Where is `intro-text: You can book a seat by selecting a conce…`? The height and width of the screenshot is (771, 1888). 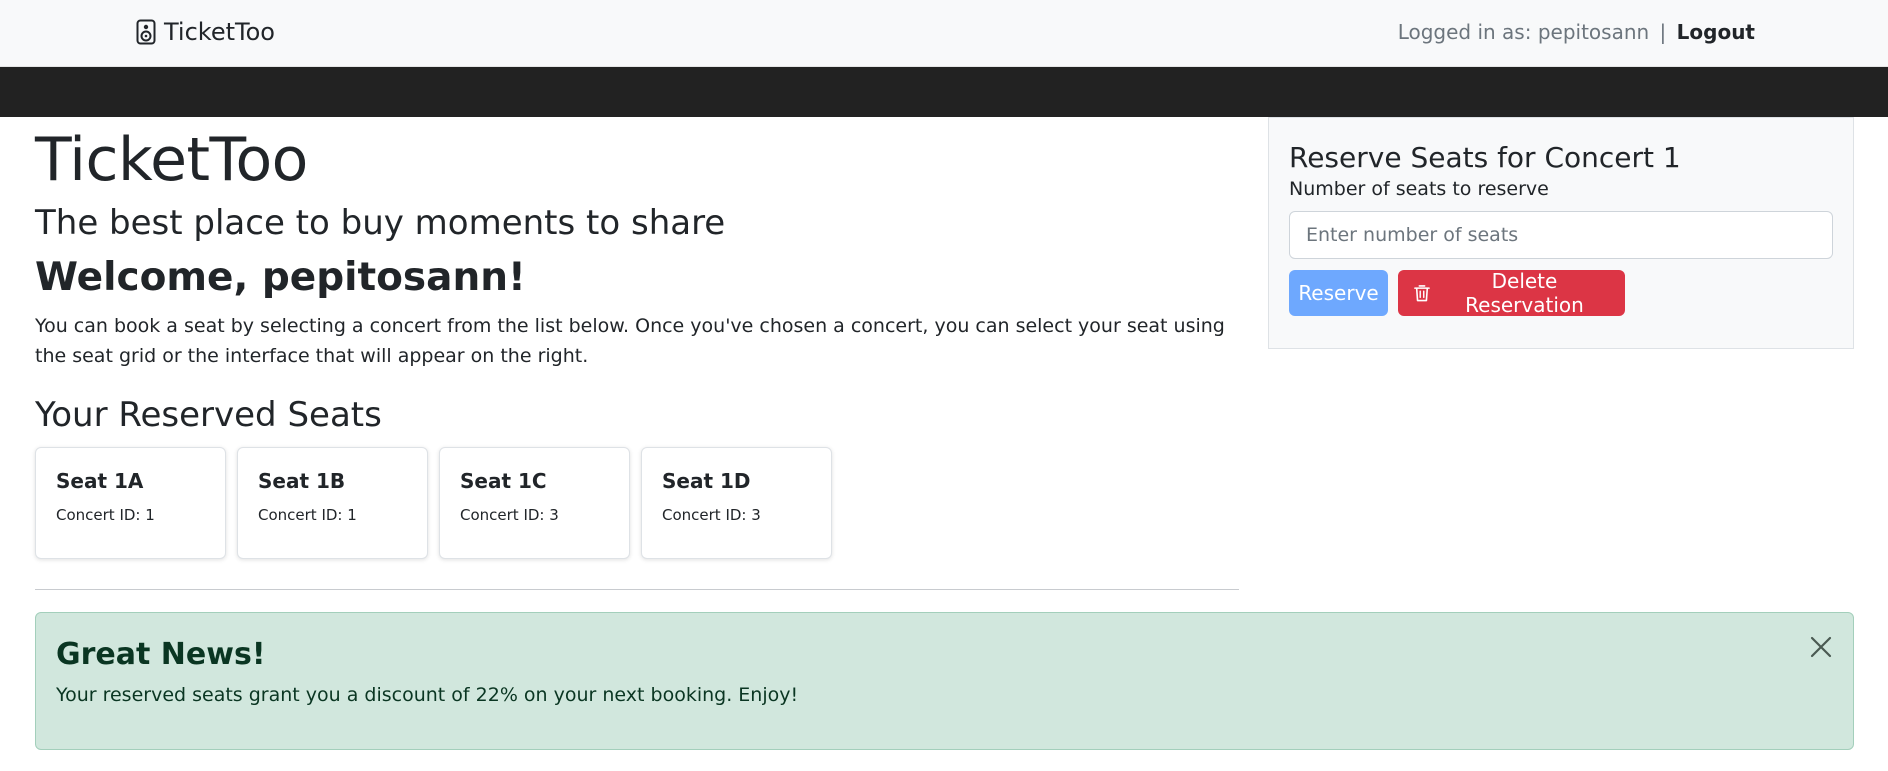
intro-text: You can book a seat by selecting a conce… is located at coordinates (630, 341).